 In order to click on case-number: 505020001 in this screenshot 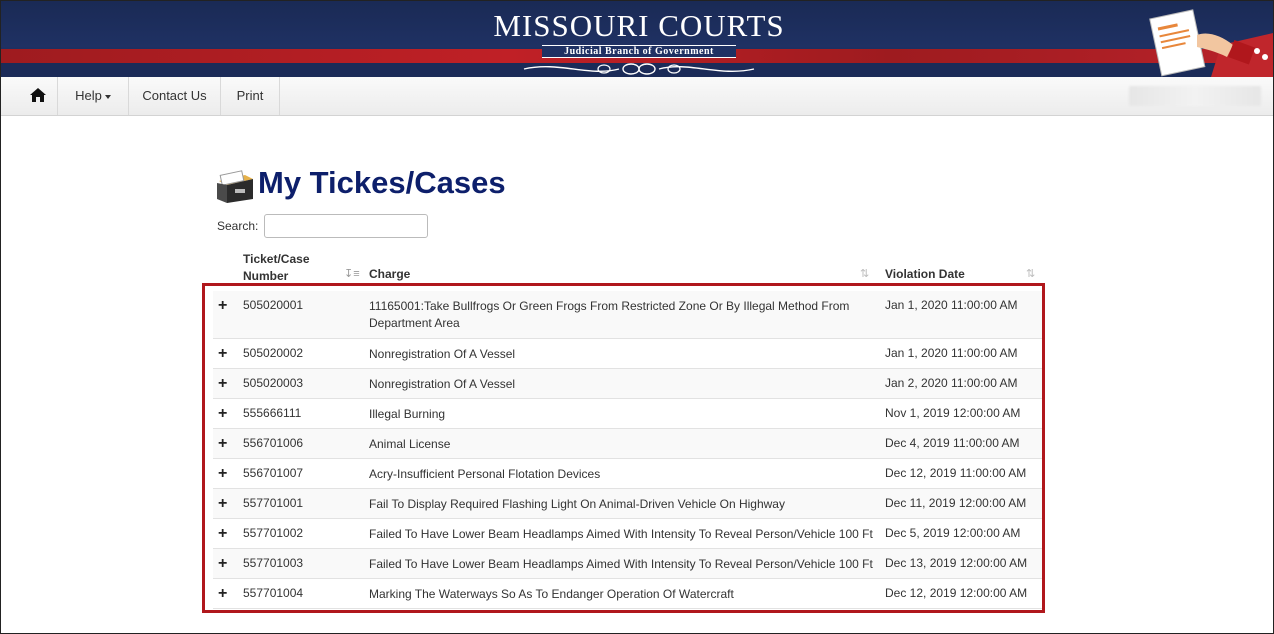, I will do `click(273, 305)`.